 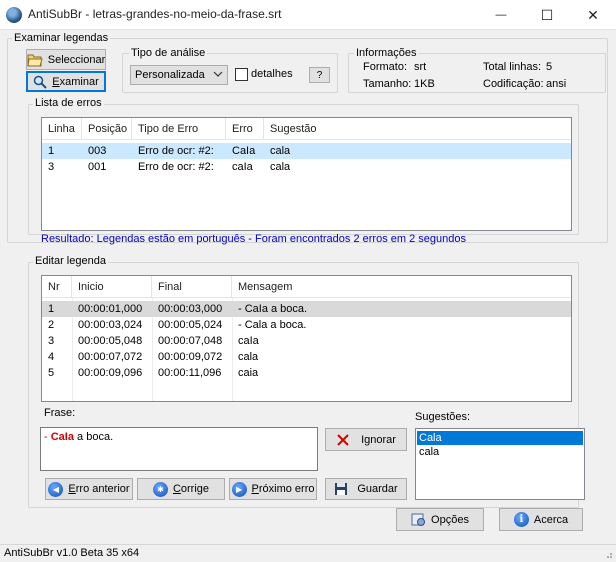 I want to click on encoding-value: ansi, so click(x=556, y=84).